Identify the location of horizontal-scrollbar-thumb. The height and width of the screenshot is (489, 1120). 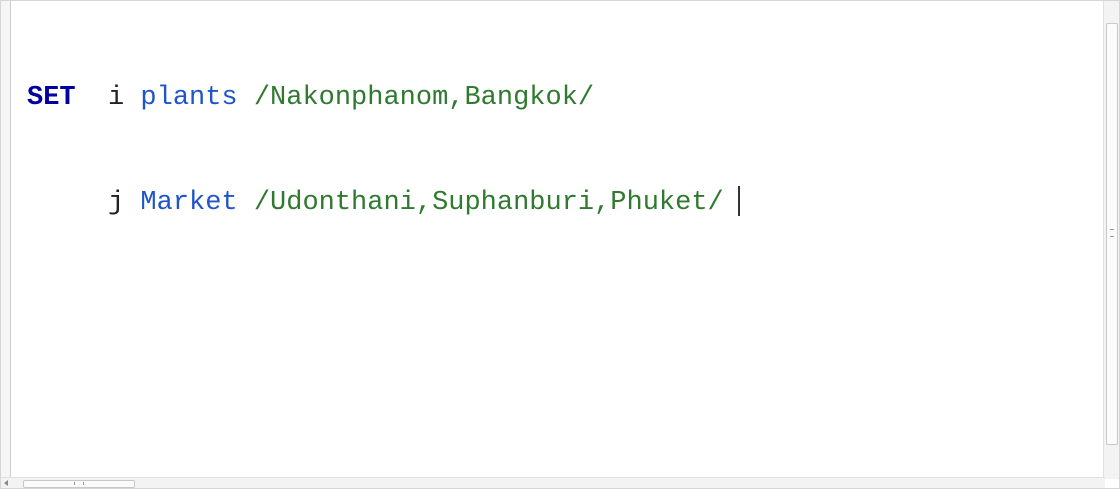
(79, 484).